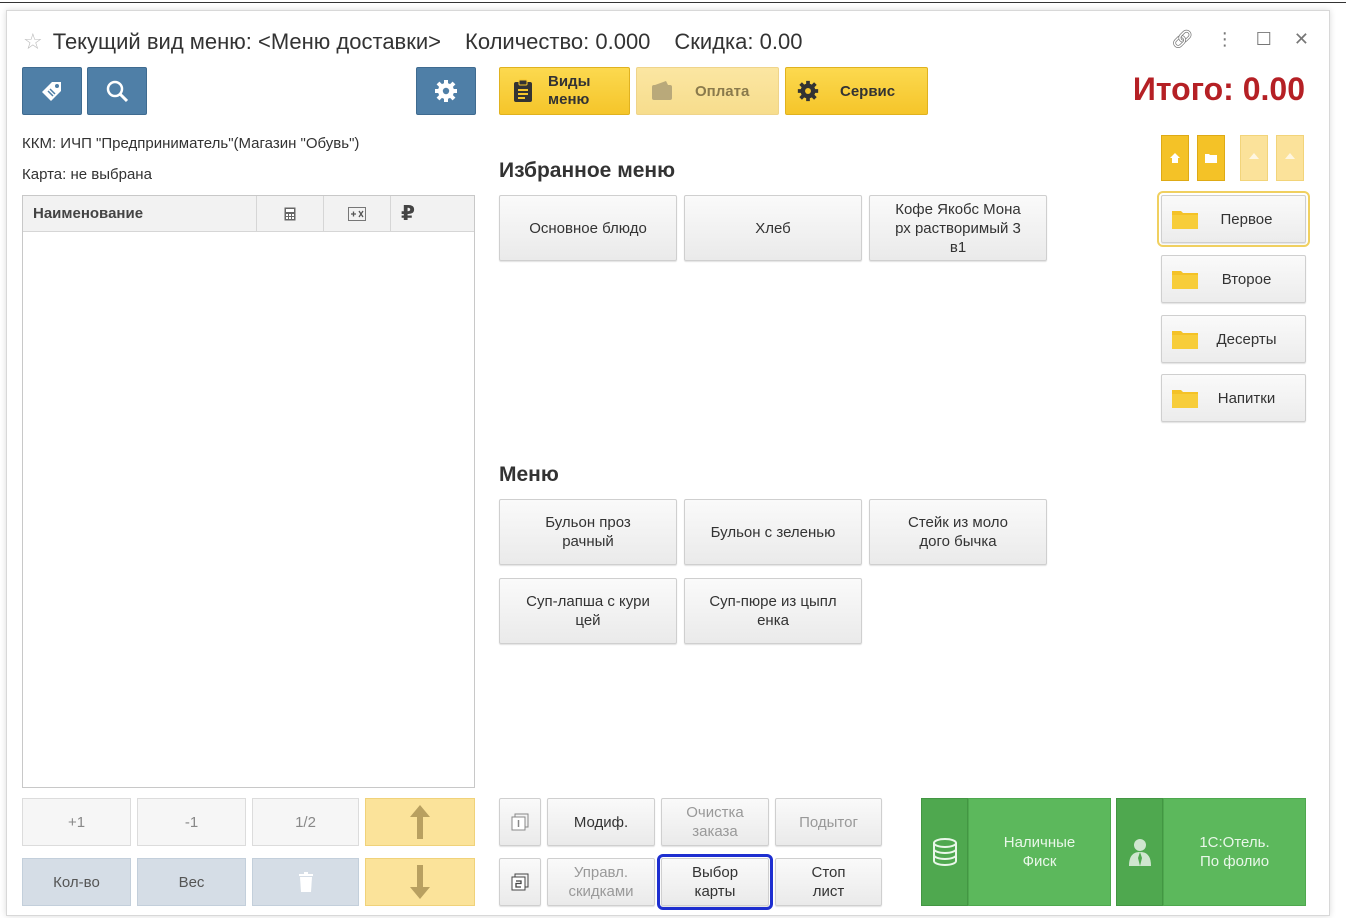 The height and width of the screenshot is (918, 1346). I want to click on payment-button: Оплата, so click(707, 91).